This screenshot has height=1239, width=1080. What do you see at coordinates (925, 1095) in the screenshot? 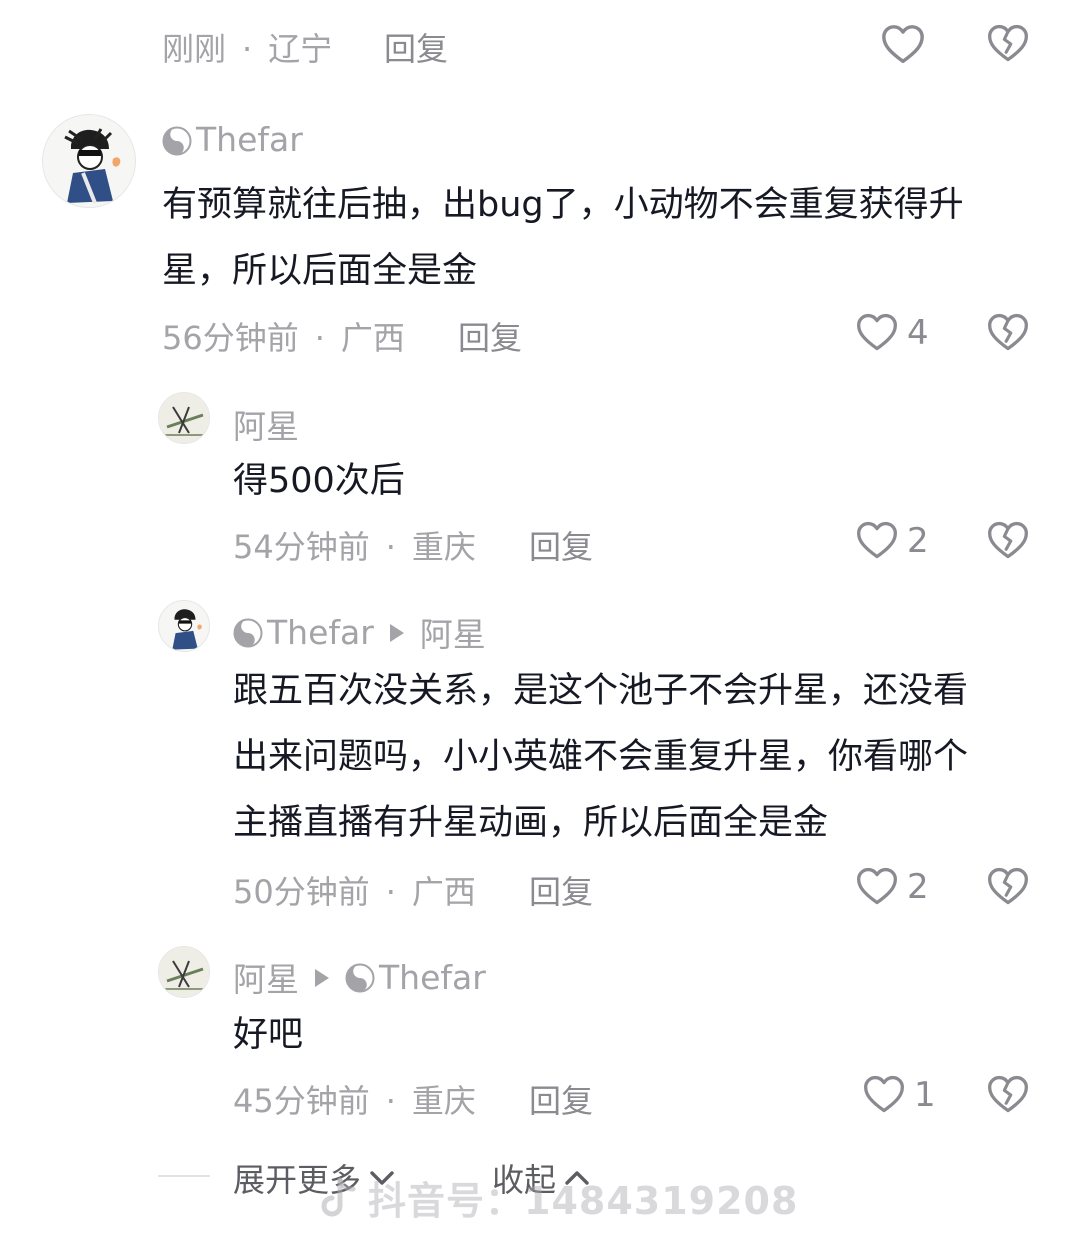
I see `like-count: 1` at bounding box center [925, 1095].